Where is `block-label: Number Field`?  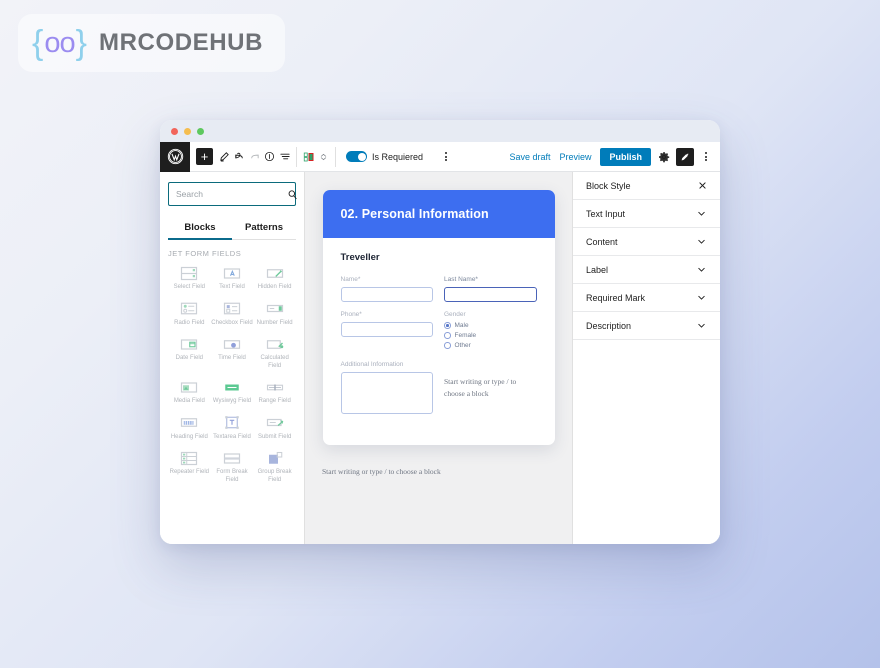 block-label: Number Field is located at coordinates (274, 322).